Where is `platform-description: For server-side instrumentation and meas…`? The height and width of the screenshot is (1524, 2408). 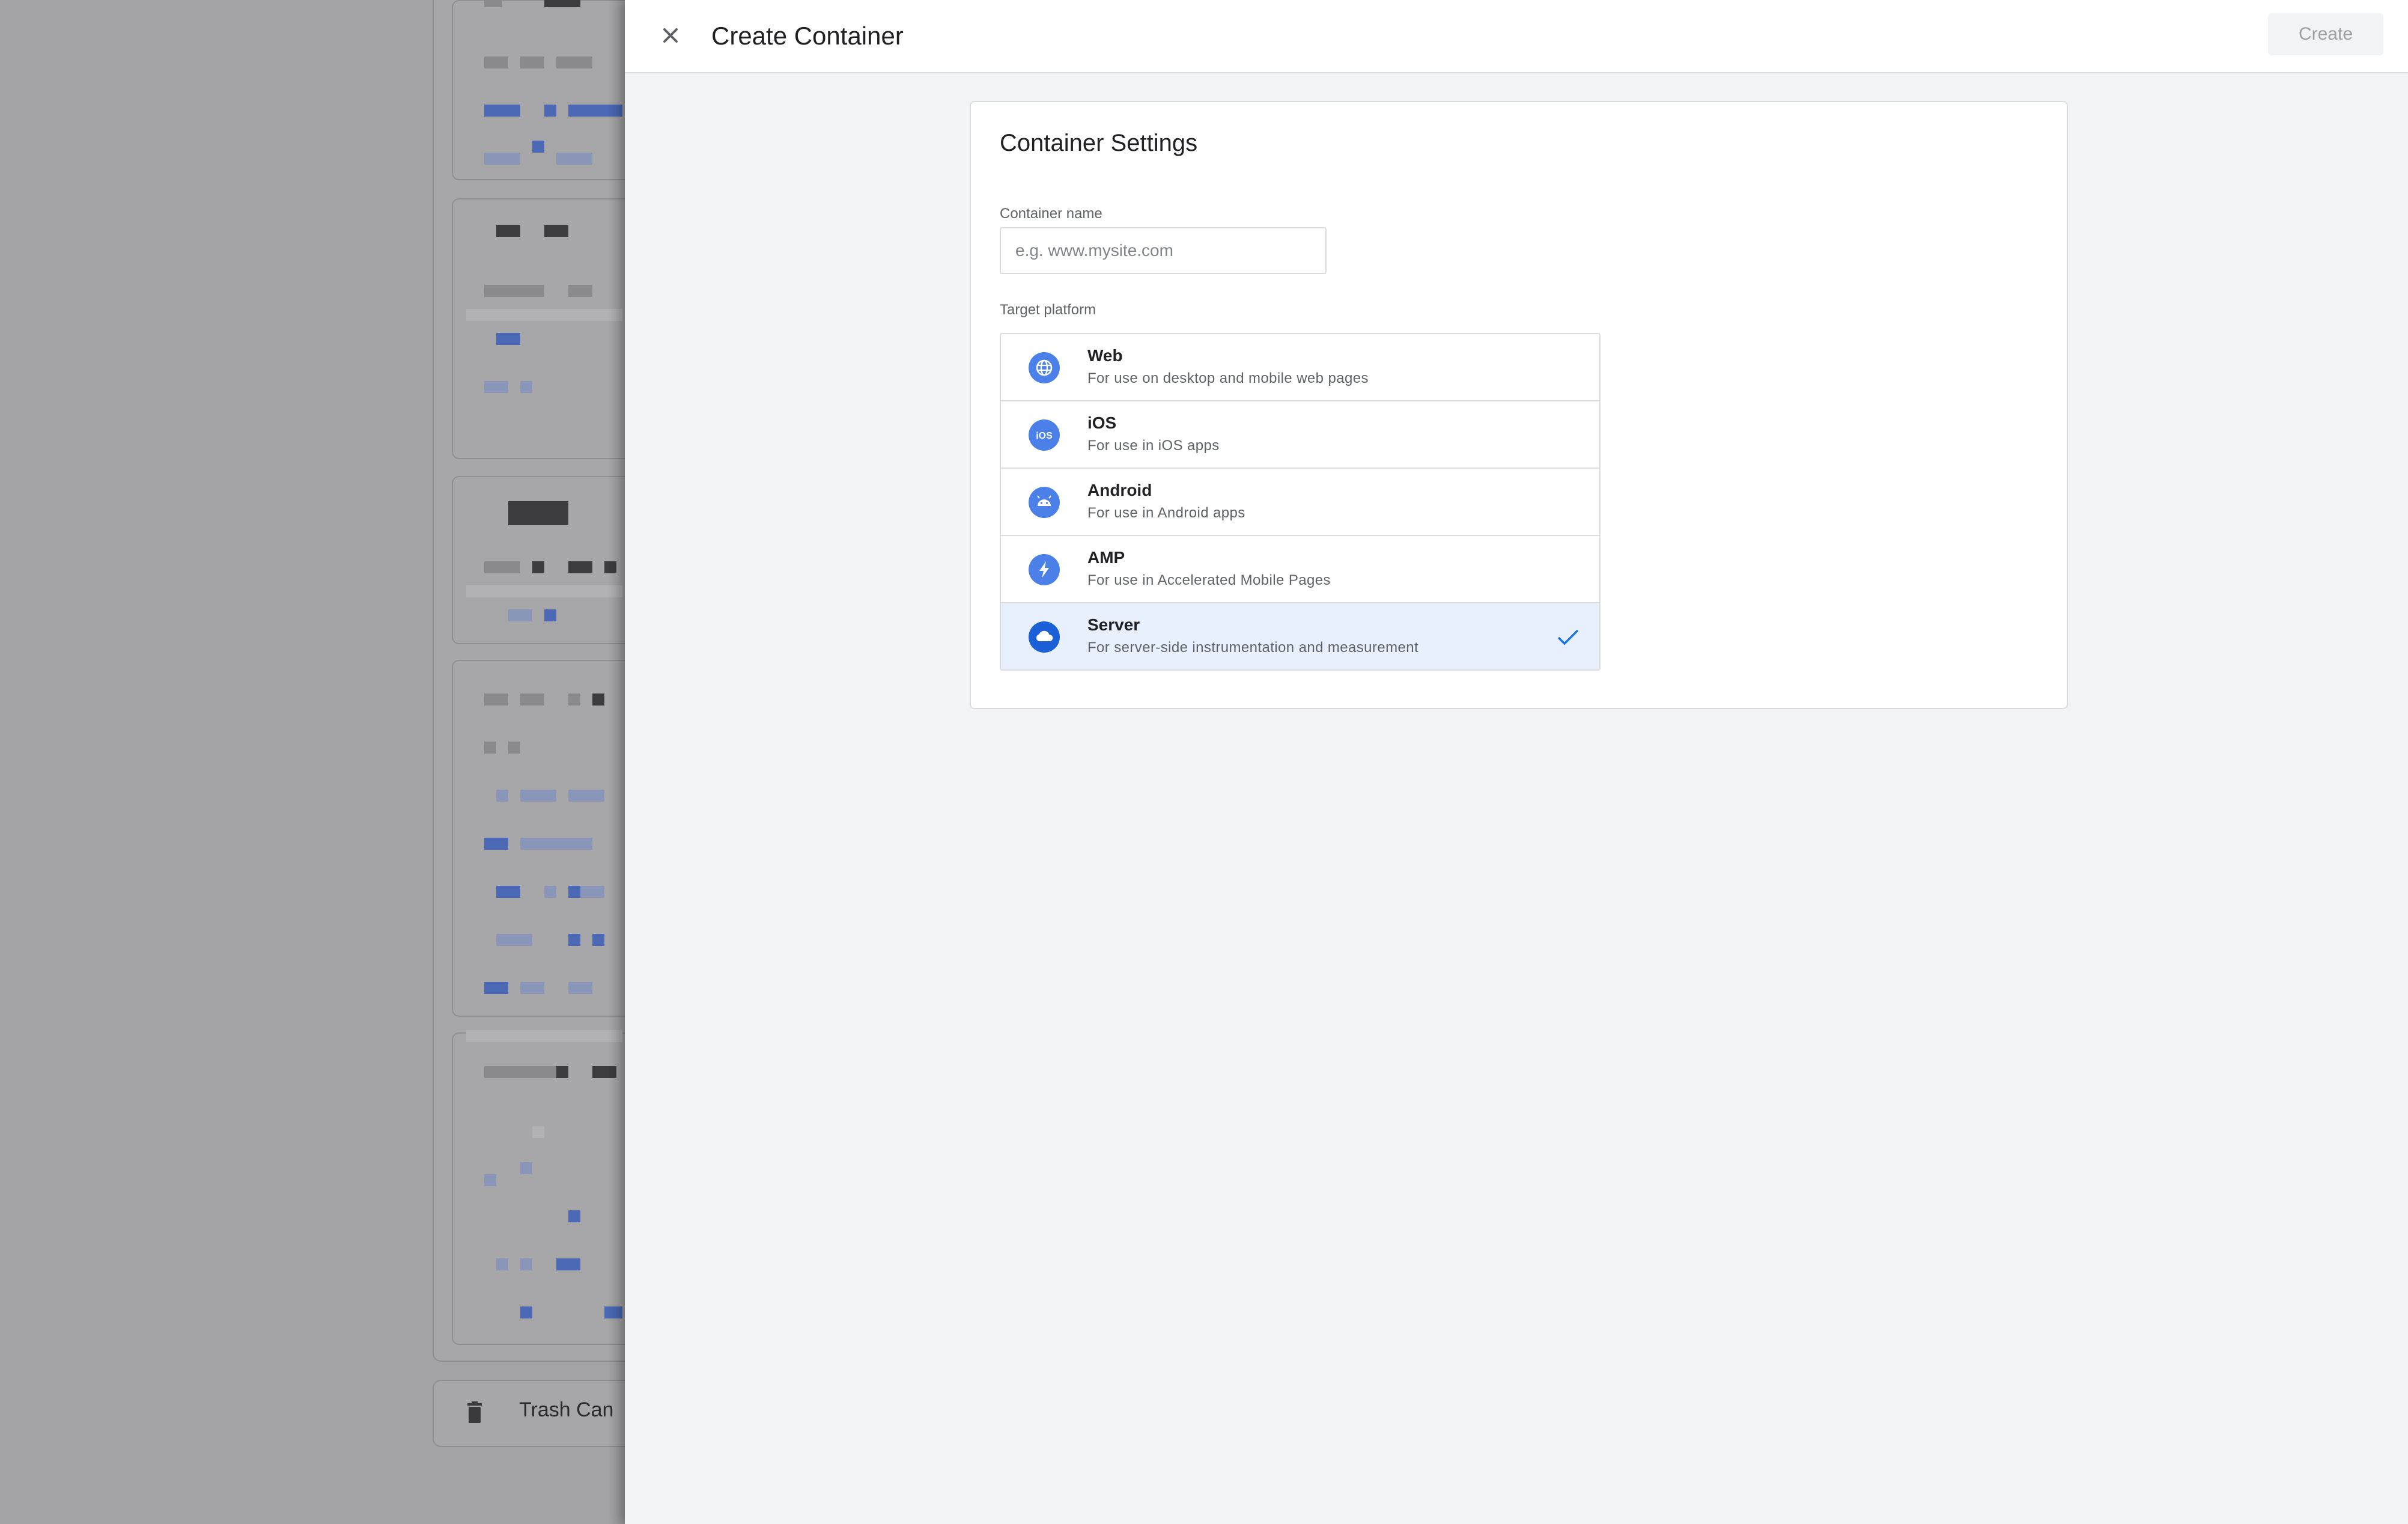 platform-description: For server-side instrumentation and meas… is located at coordinates (1253, 647).